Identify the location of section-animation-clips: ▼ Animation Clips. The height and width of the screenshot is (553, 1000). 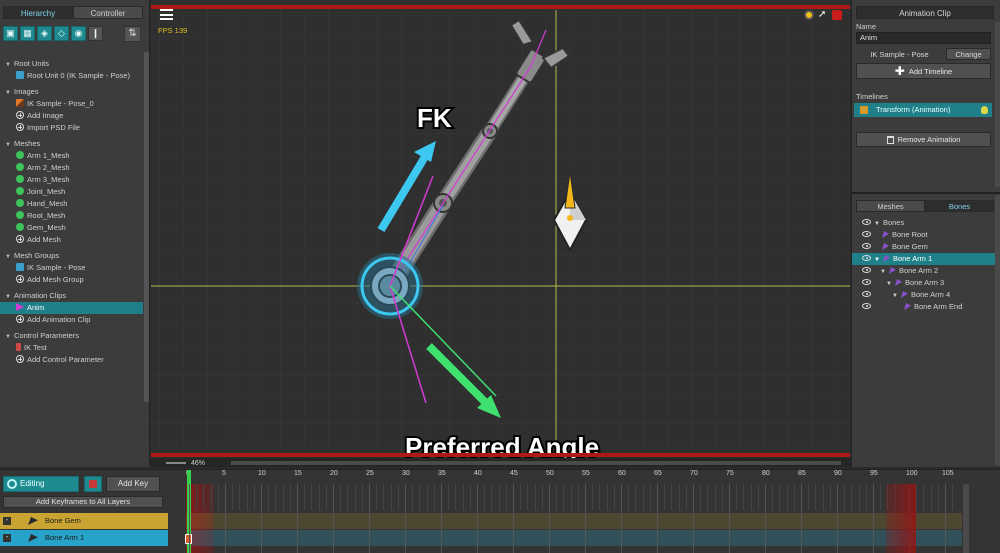
(71, 296).